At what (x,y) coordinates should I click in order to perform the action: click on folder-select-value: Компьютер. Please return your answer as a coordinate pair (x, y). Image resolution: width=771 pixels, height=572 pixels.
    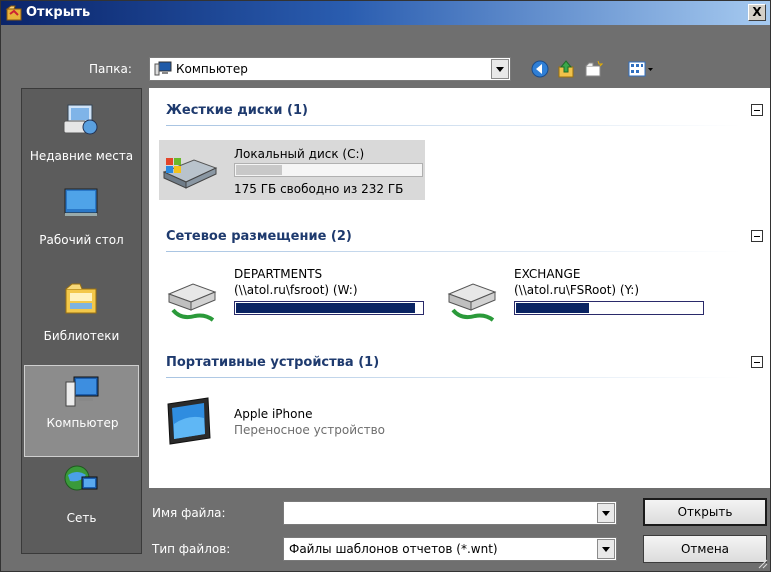
    Looking at the image, I should click on (212, 69).